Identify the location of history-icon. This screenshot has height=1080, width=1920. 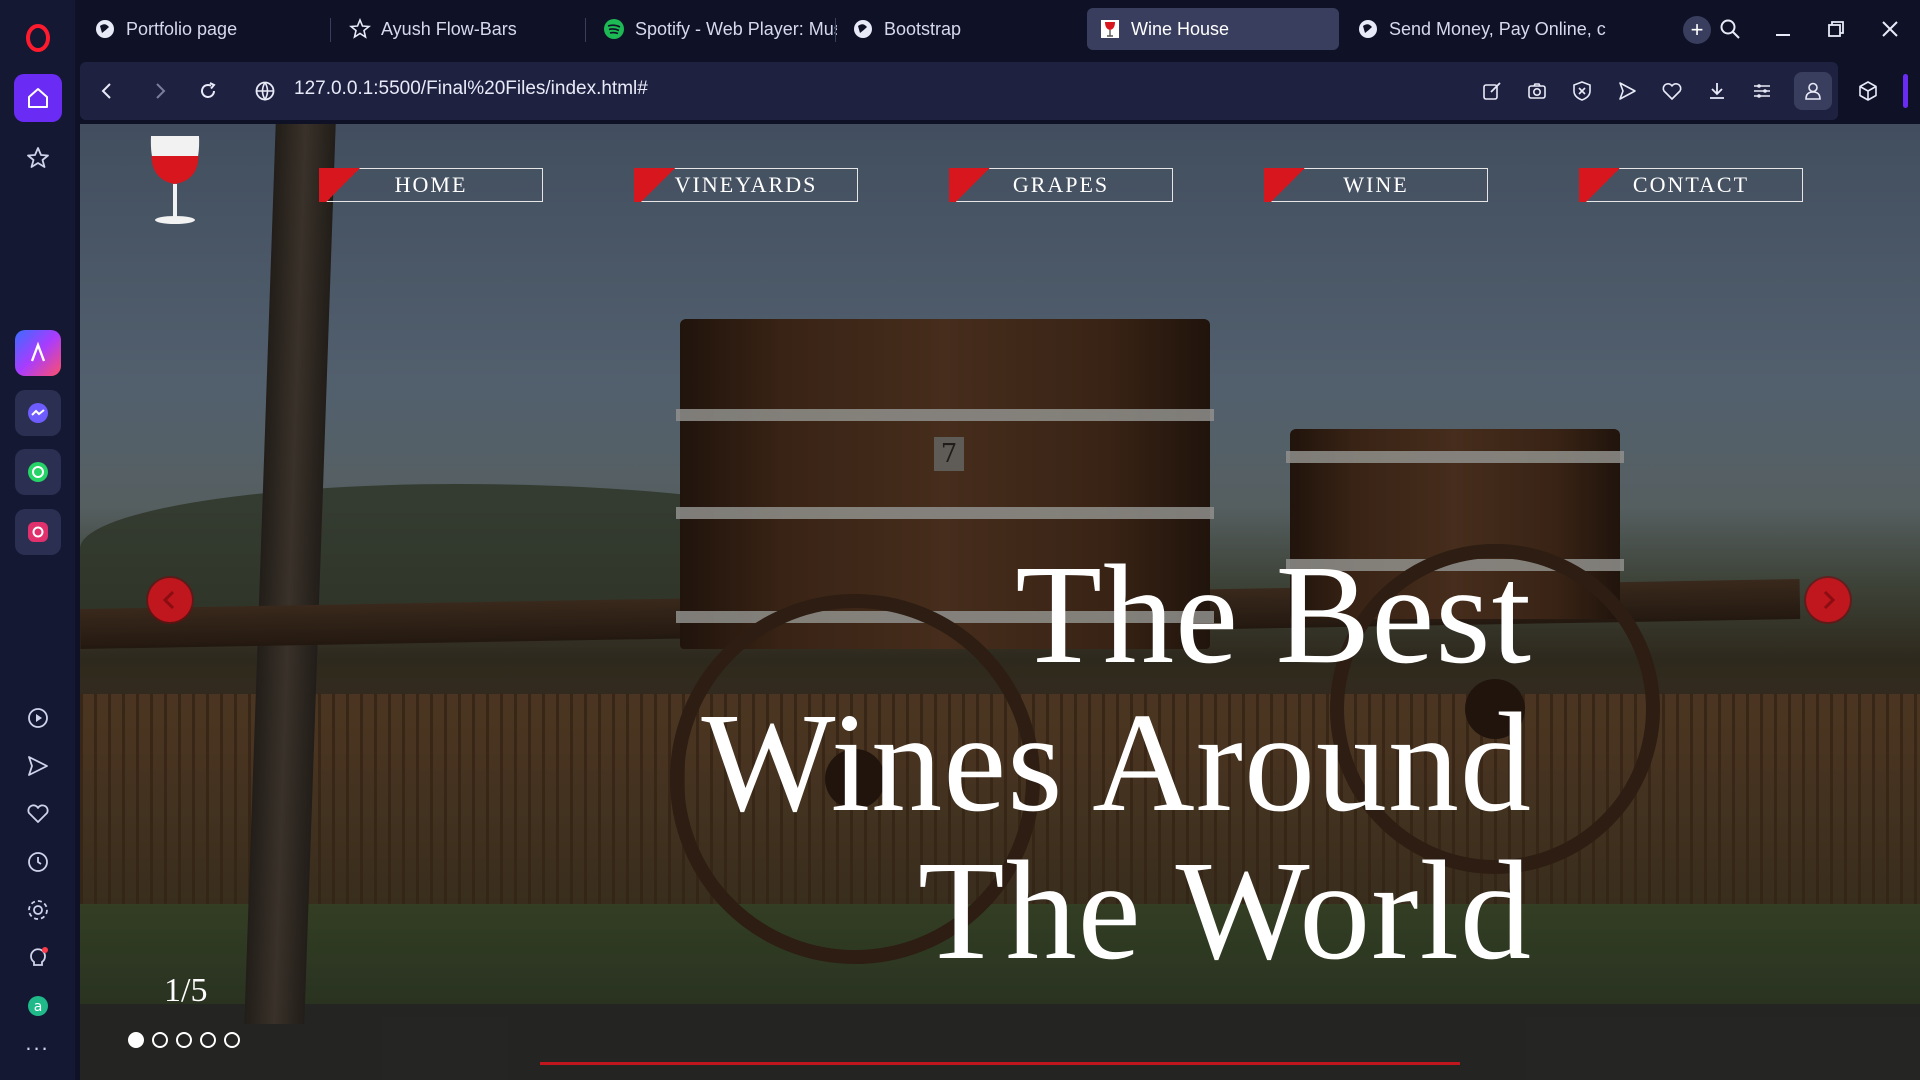
(38, 862).